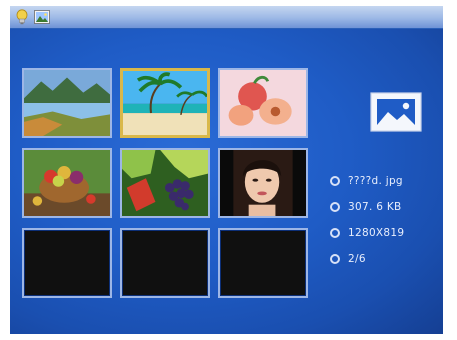  I want to click on thumbnail-fruit-basket, so click(67, 183).